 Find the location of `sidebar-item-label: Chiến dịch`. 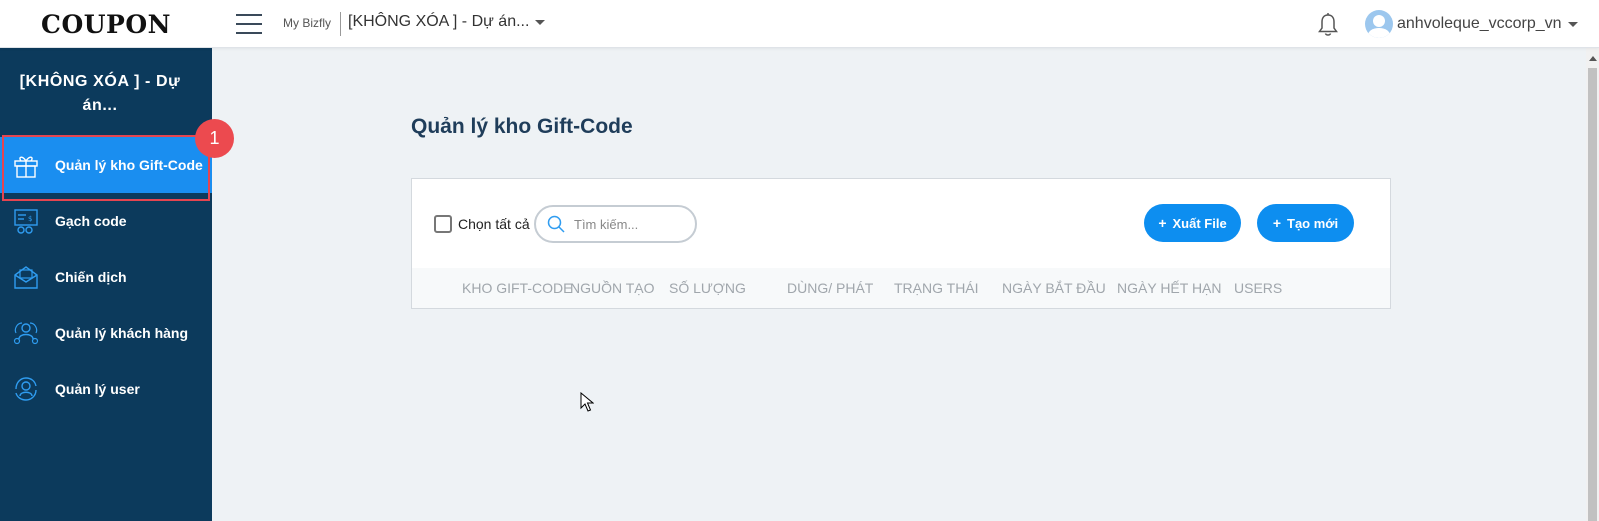

sidebar-item-label: Chiến dịch is located at coordinates (91, 277).